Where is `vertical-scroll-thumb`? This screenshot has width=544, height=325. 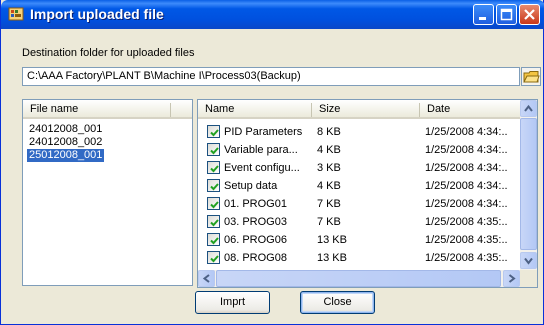 vertical-scroll-thumb is located at coordinates (528, 184).